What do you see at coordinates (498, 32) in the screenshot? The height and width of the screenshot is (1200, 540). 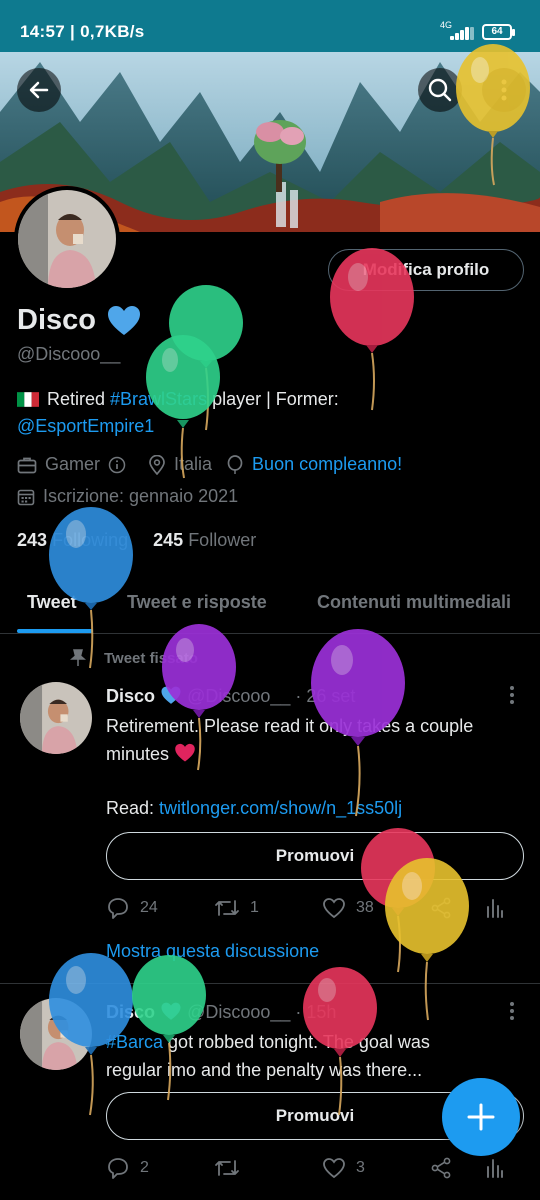 I see `battery-icon: 64` at bounding box center [498, 32].